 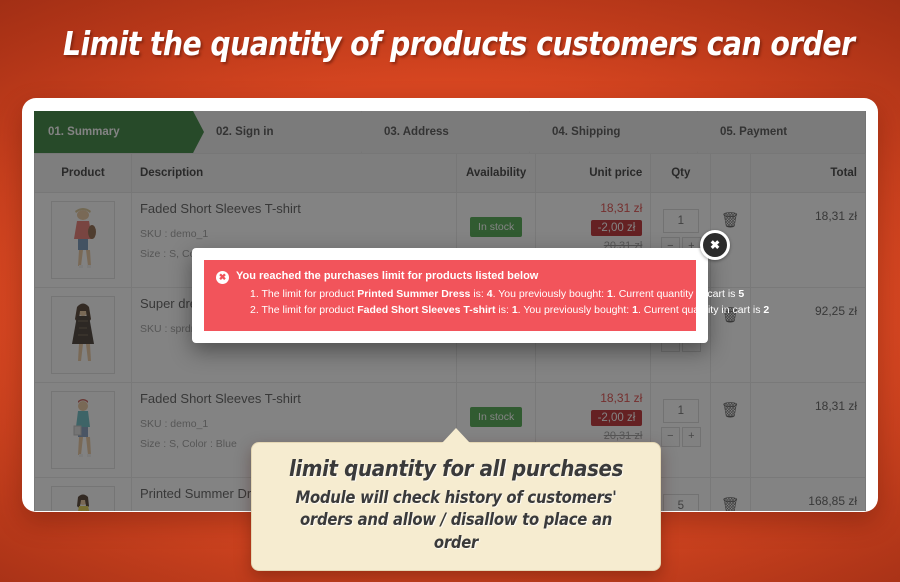 I want to click on step-sign-in: 02. Sign in, so click(x=283, y=132).